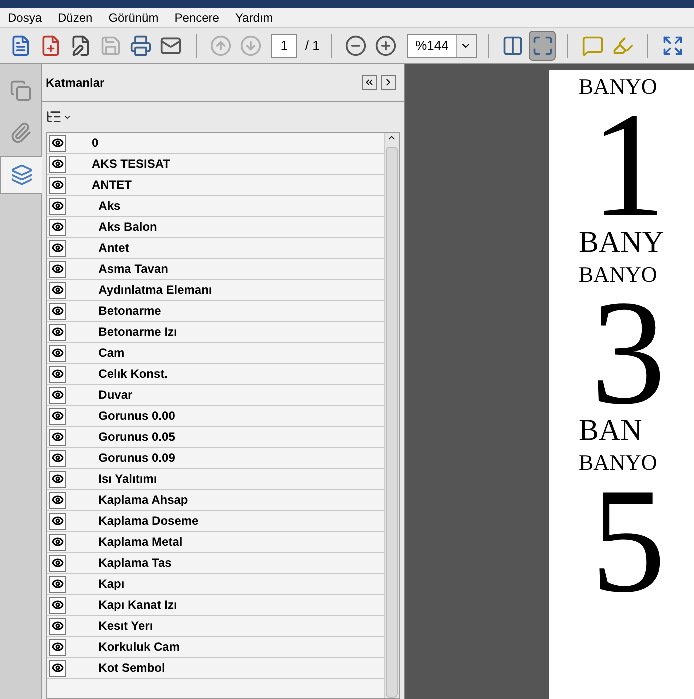  What do you see at coordinates (145, 521) in the screenshot?
I see `layer-name: _Kaplama Doseme` at bounding box center [145, 521].